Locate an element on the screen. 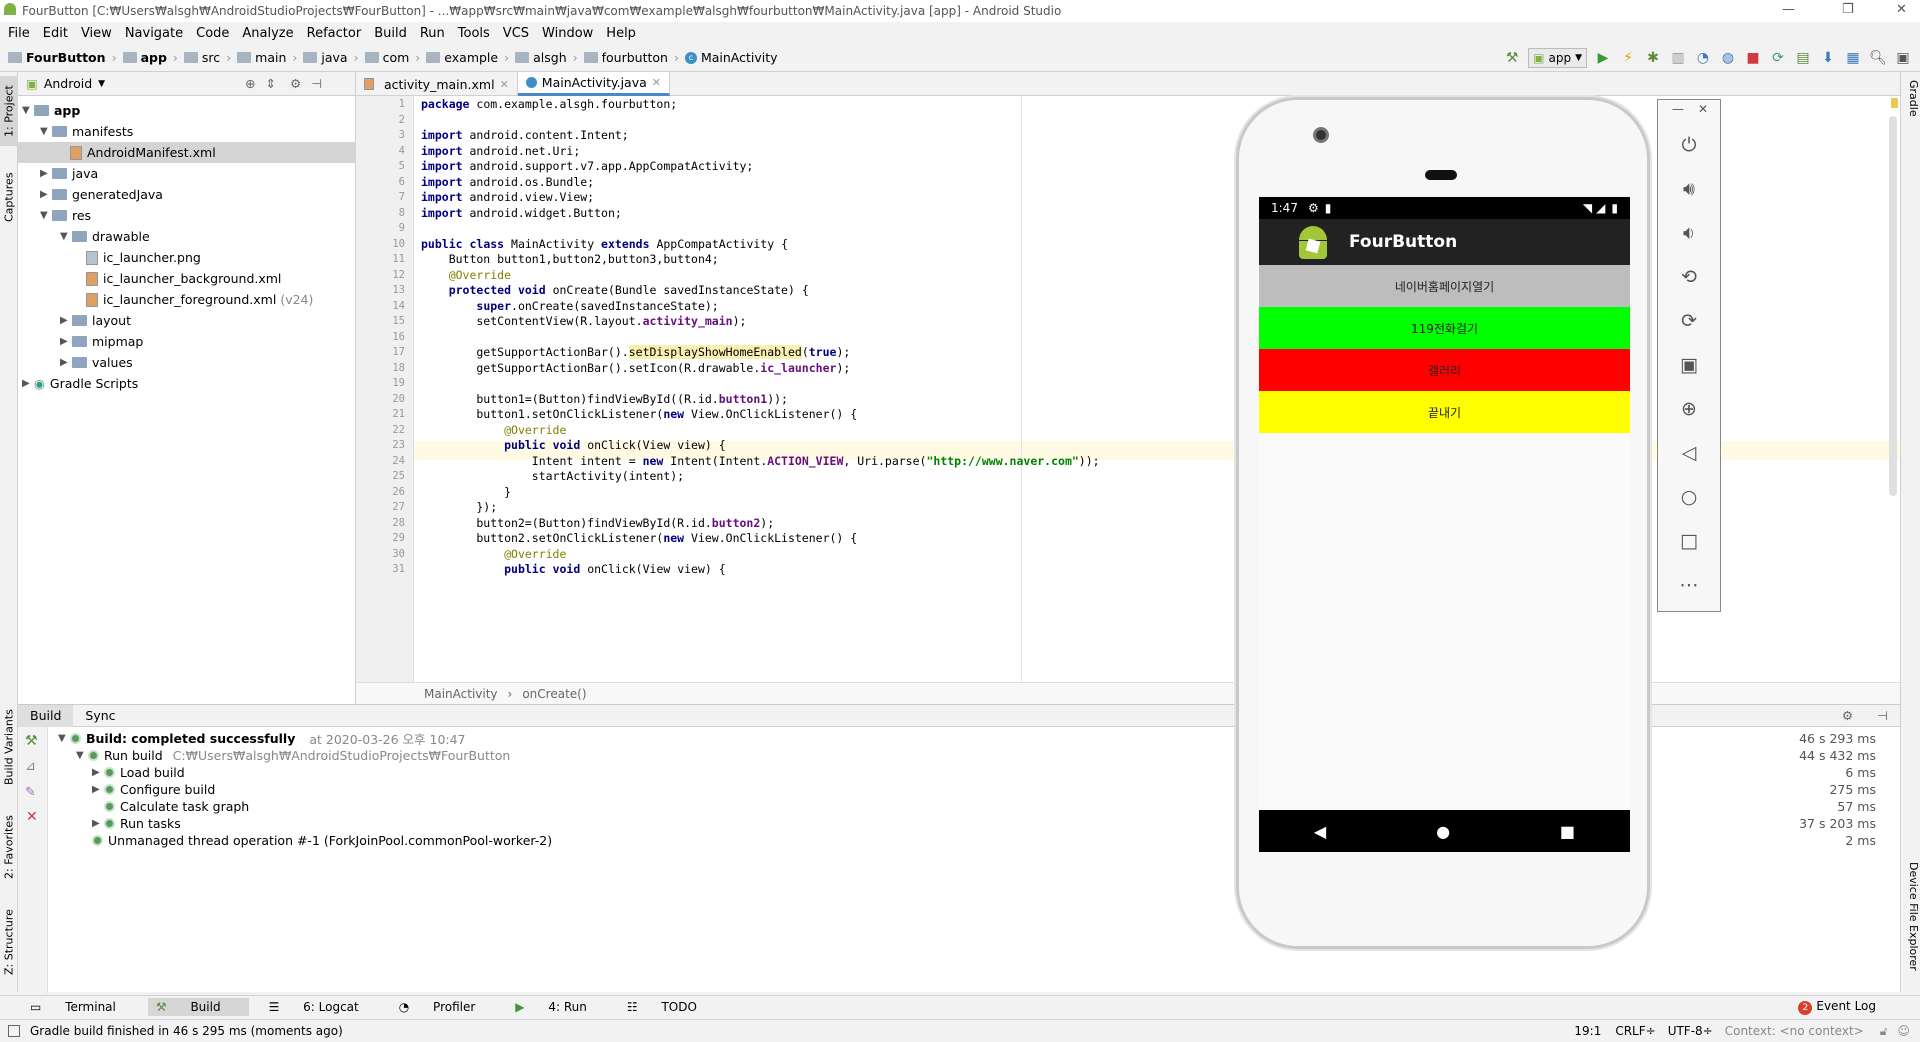  tab-sync: Sync is located at coordinates (100, 715).